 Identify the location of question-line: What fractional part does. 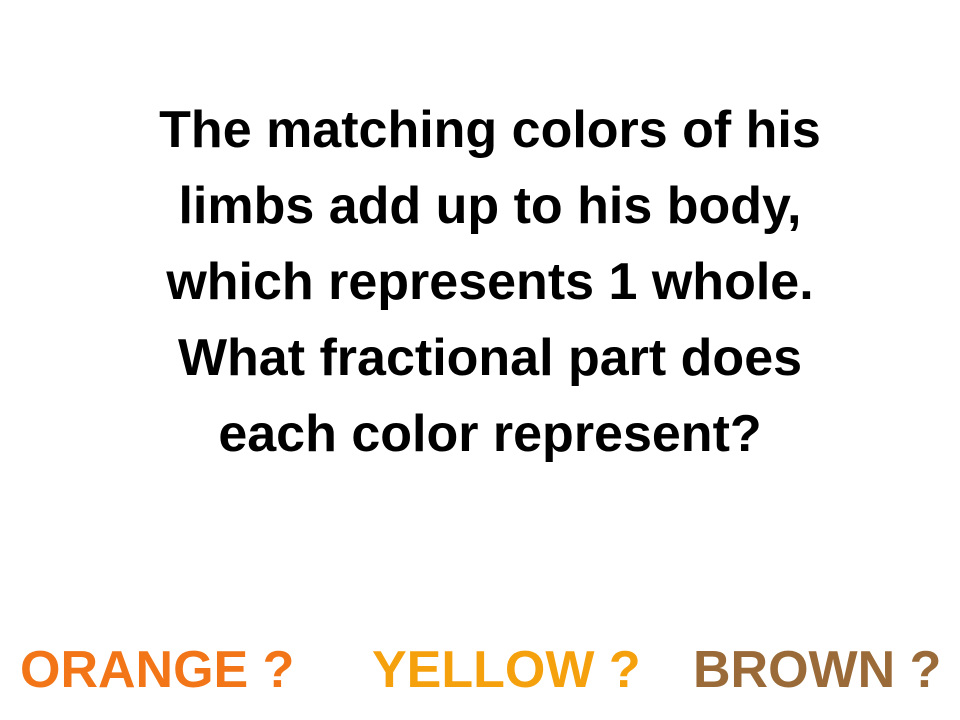
(490, 358).